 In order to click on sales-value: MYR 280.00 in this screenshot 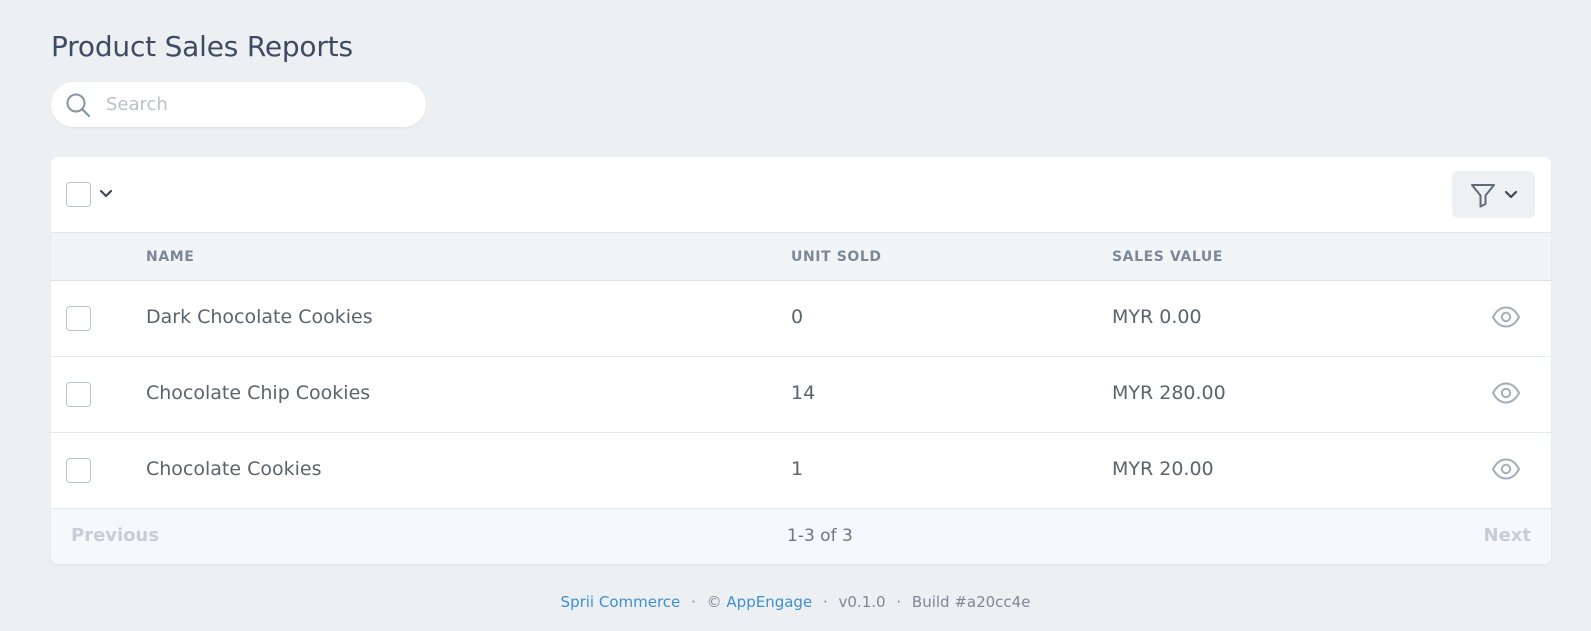, I will do `click(1169, 393)`.